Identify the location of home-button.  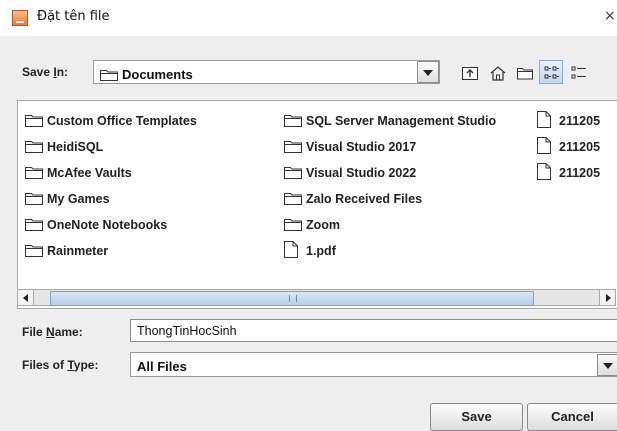
(497, 72).